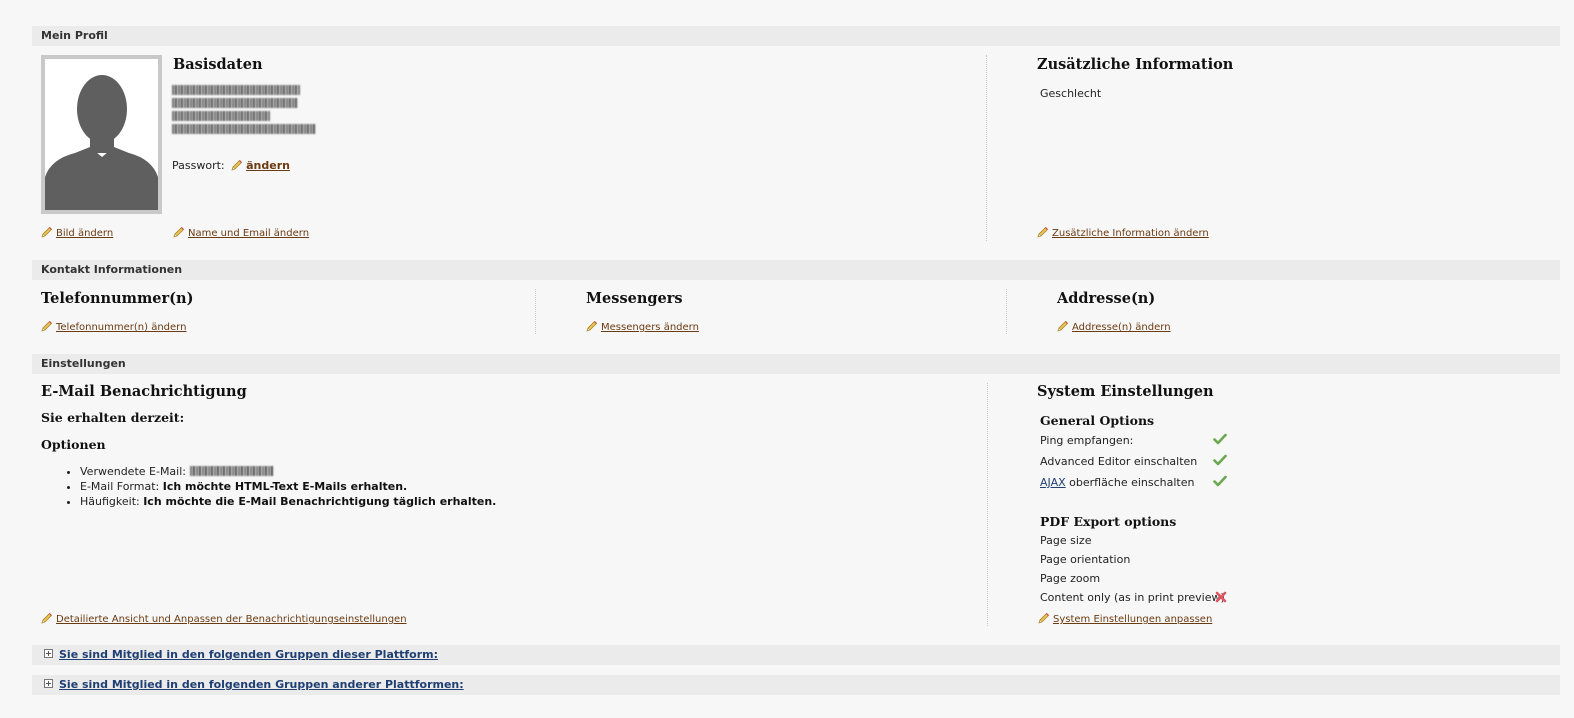 Image resolution: width=1574 pixels, height=718 pixels. What do you see at coordinates (1087, 440) in the screenshot?
I see `ping-label: Ping empfangen:` at bounding box center [1087, 440].